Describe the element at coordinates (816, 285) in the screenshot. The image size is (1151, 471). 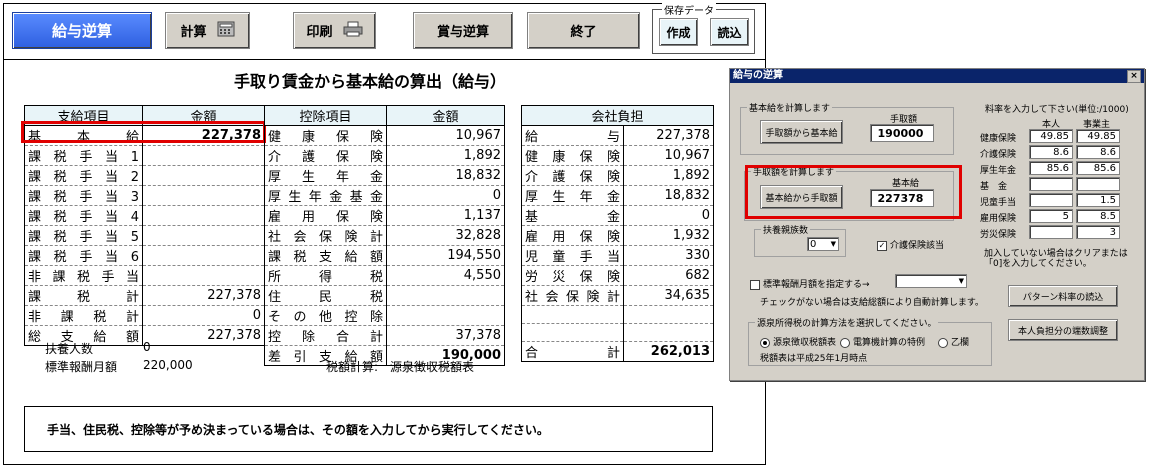
I see `standard-check-label: 標準報酬月額を指定する→` at that location.